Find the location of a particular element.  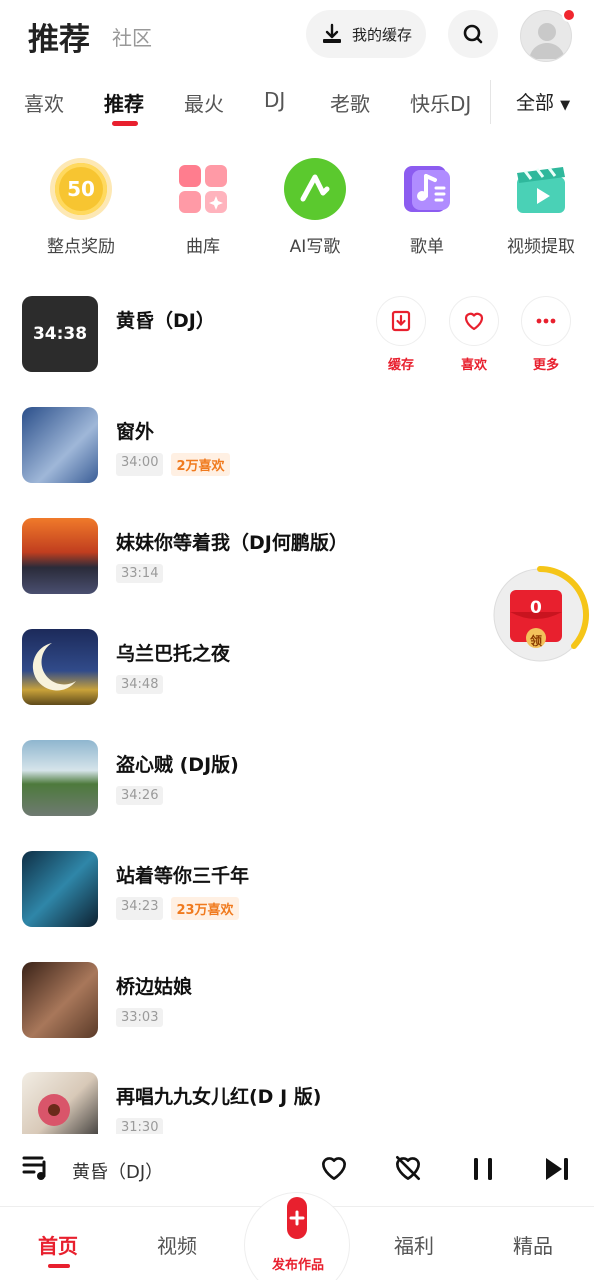

download-icon is located at coordinates (331, 33).